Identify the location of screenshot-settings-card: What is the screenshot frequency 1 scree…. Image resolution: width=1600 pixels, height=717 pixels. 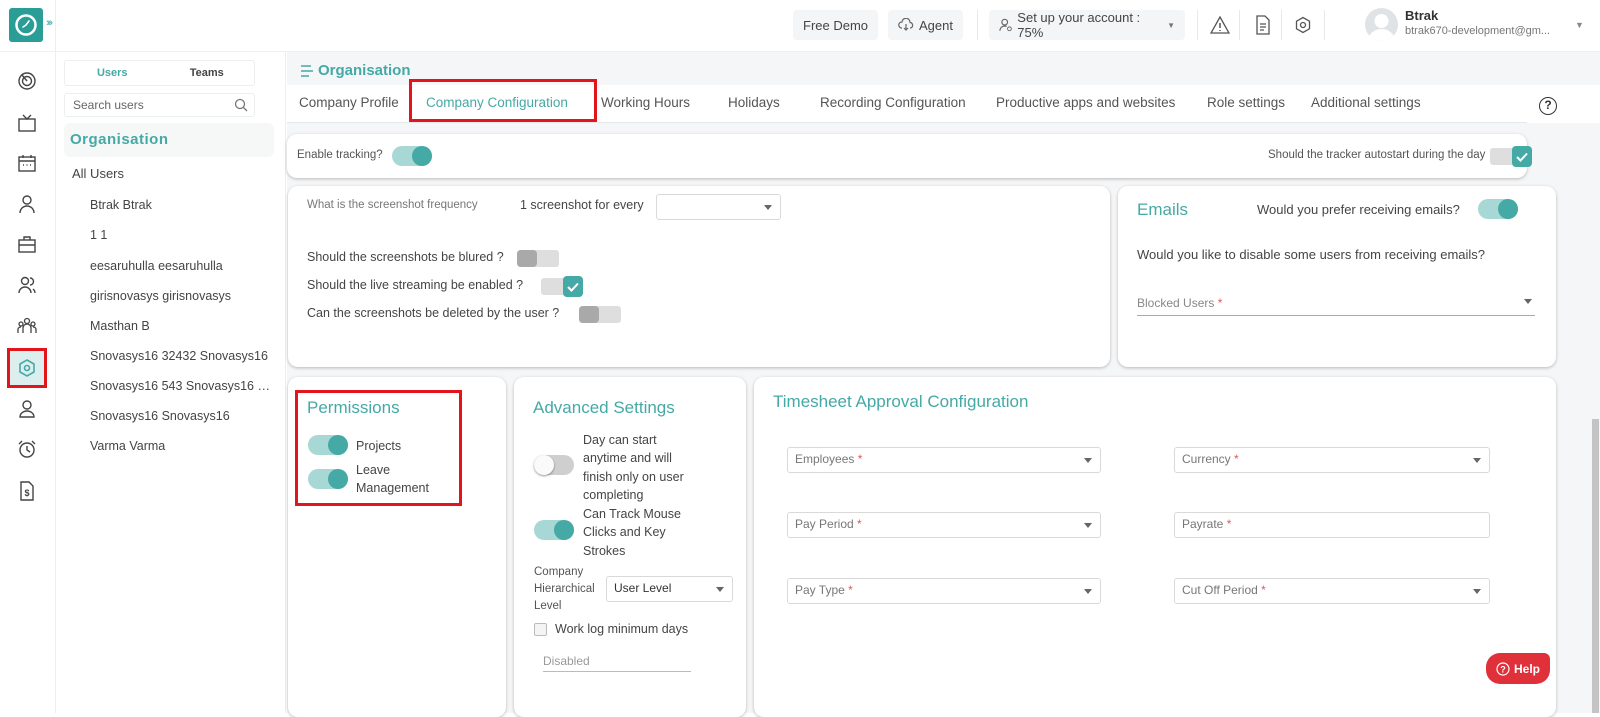
(699, 276).